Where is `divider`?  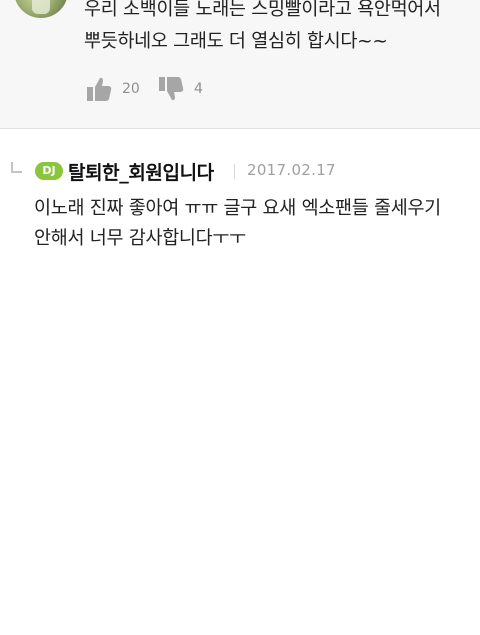
divider is located at coordinates (234, 171).